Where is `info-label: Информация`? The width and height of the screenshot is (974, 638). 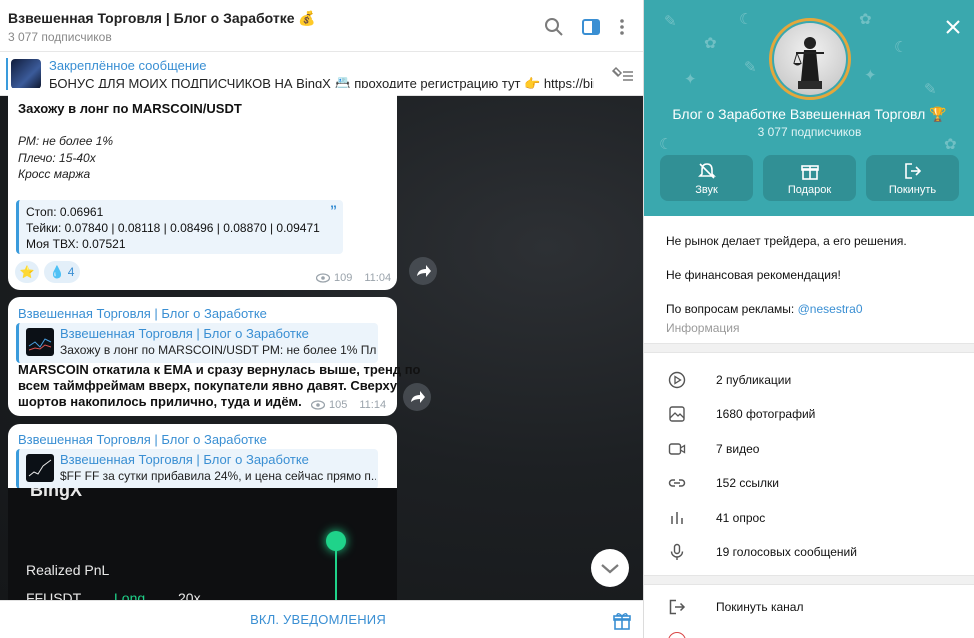
info-label: Информация is located at coordinates (703, 328).